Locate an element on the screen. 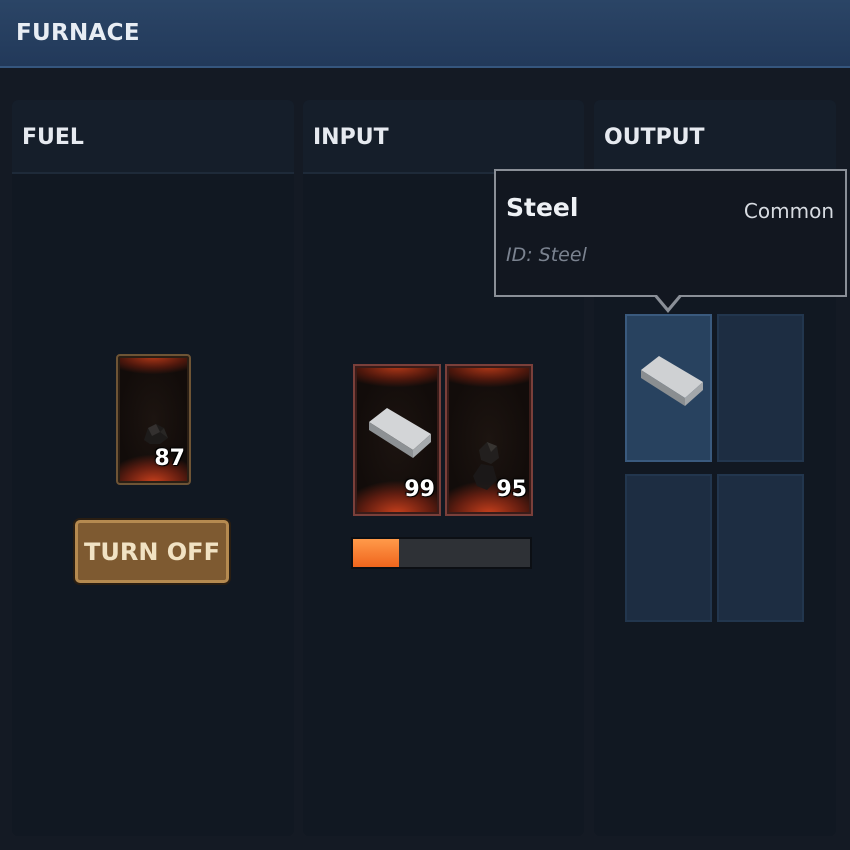 Image resolution: width=850 pixels, height=850 pixels. fuel-count: 87 is located at coordinates (169, 458).